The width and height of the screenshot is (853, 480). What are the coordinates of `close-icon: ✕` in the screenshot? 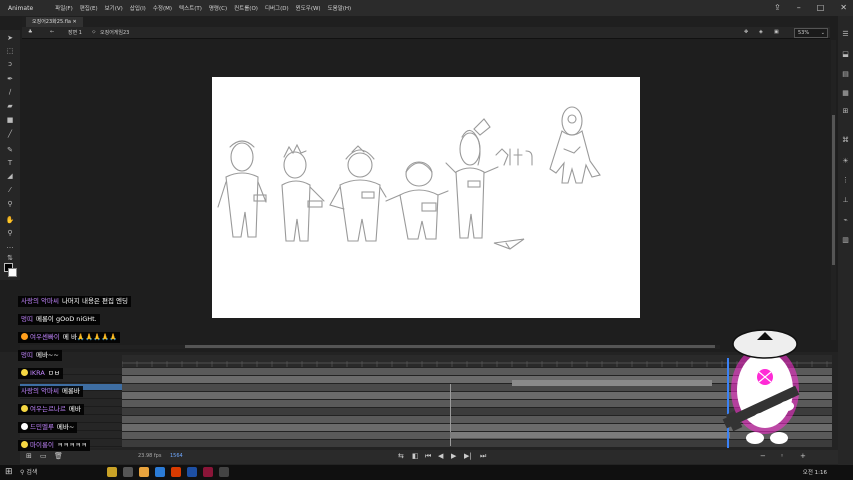 It's located at (843, 7).